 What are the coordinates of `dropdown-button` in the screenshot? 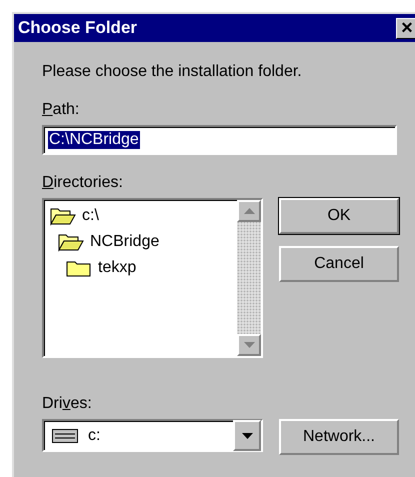 It's located at (247, 435).